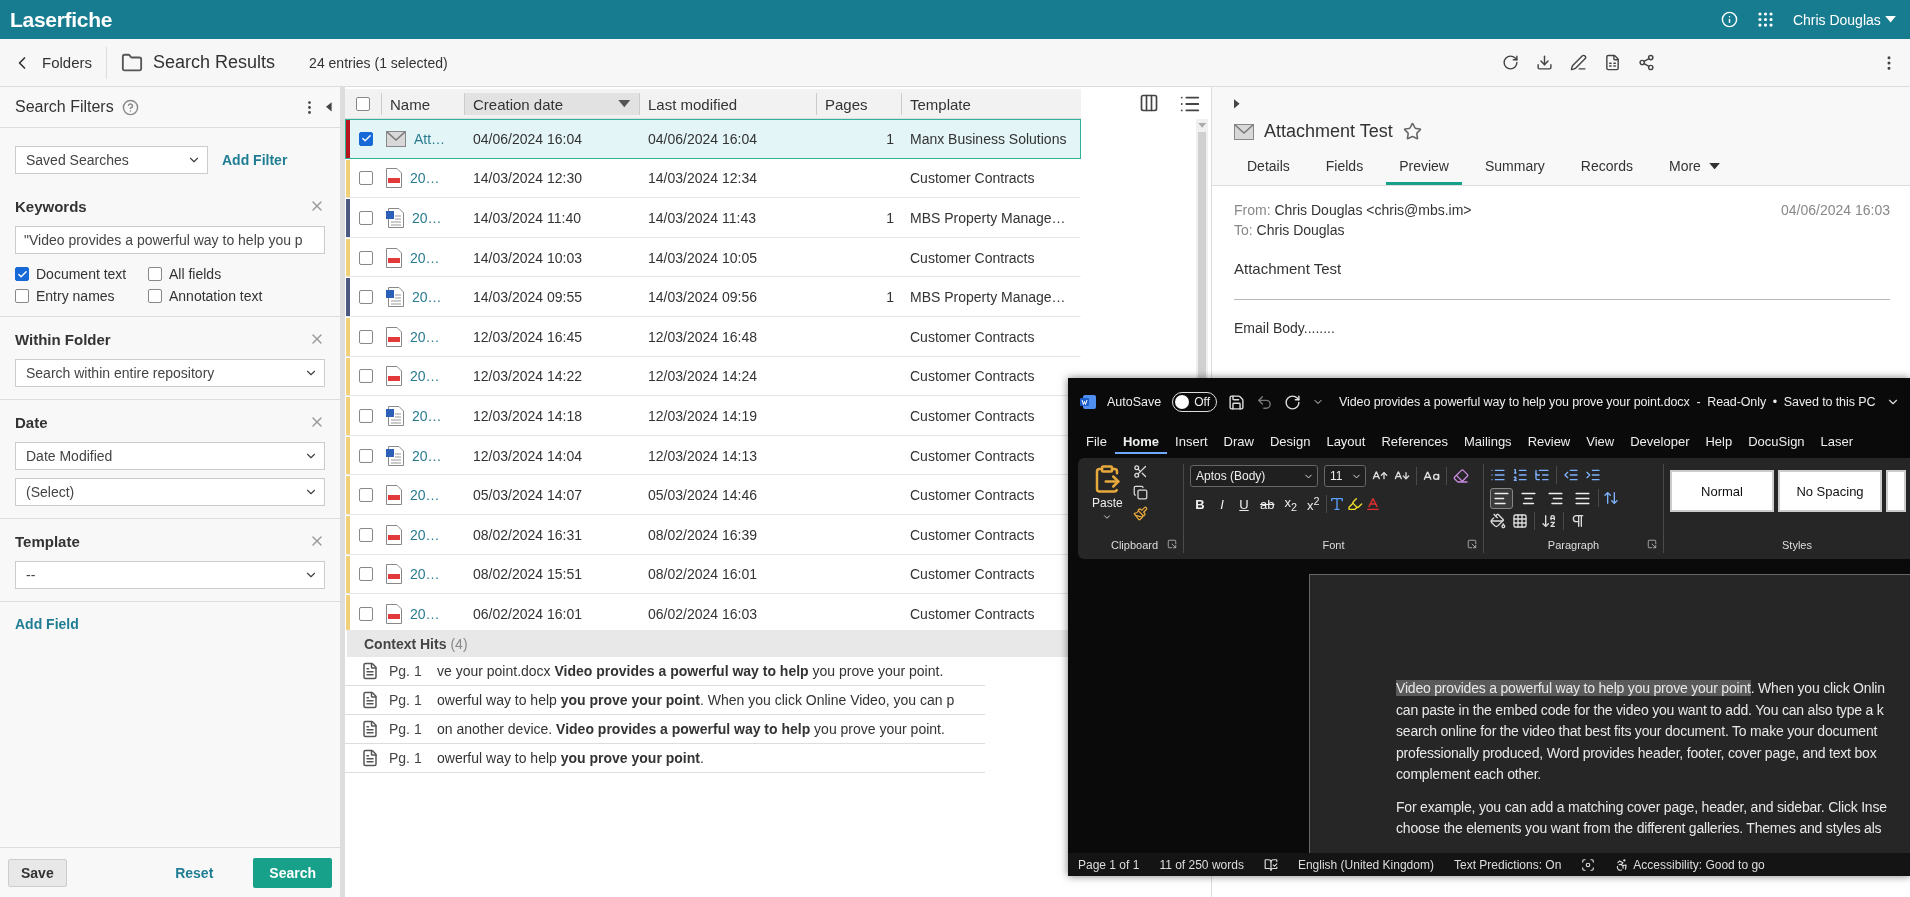 The height and width of the screenshot is (897, 1910). I want to click on style-tile: Normal, so click(1722, 491).